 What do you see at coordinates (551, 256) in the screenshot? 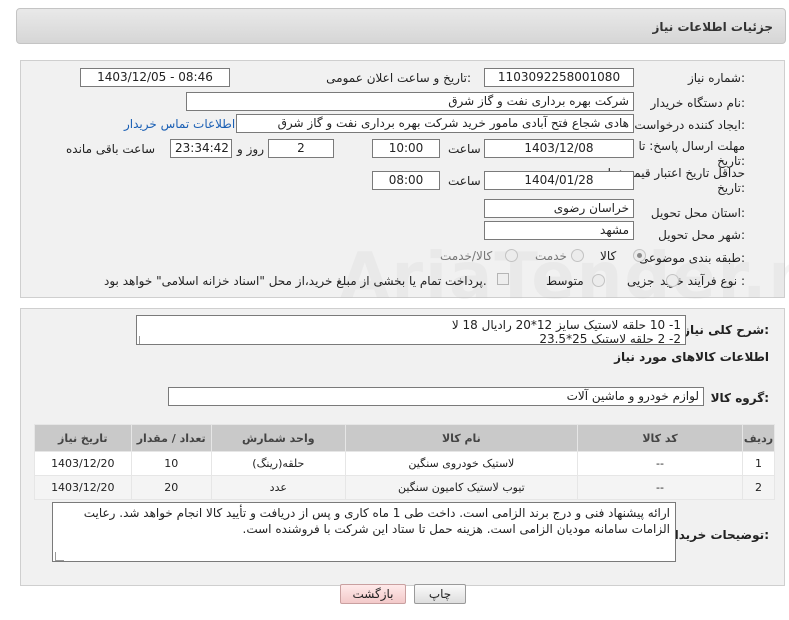
I see `category-service-label: خدمت` at bounding box center [551, 256].